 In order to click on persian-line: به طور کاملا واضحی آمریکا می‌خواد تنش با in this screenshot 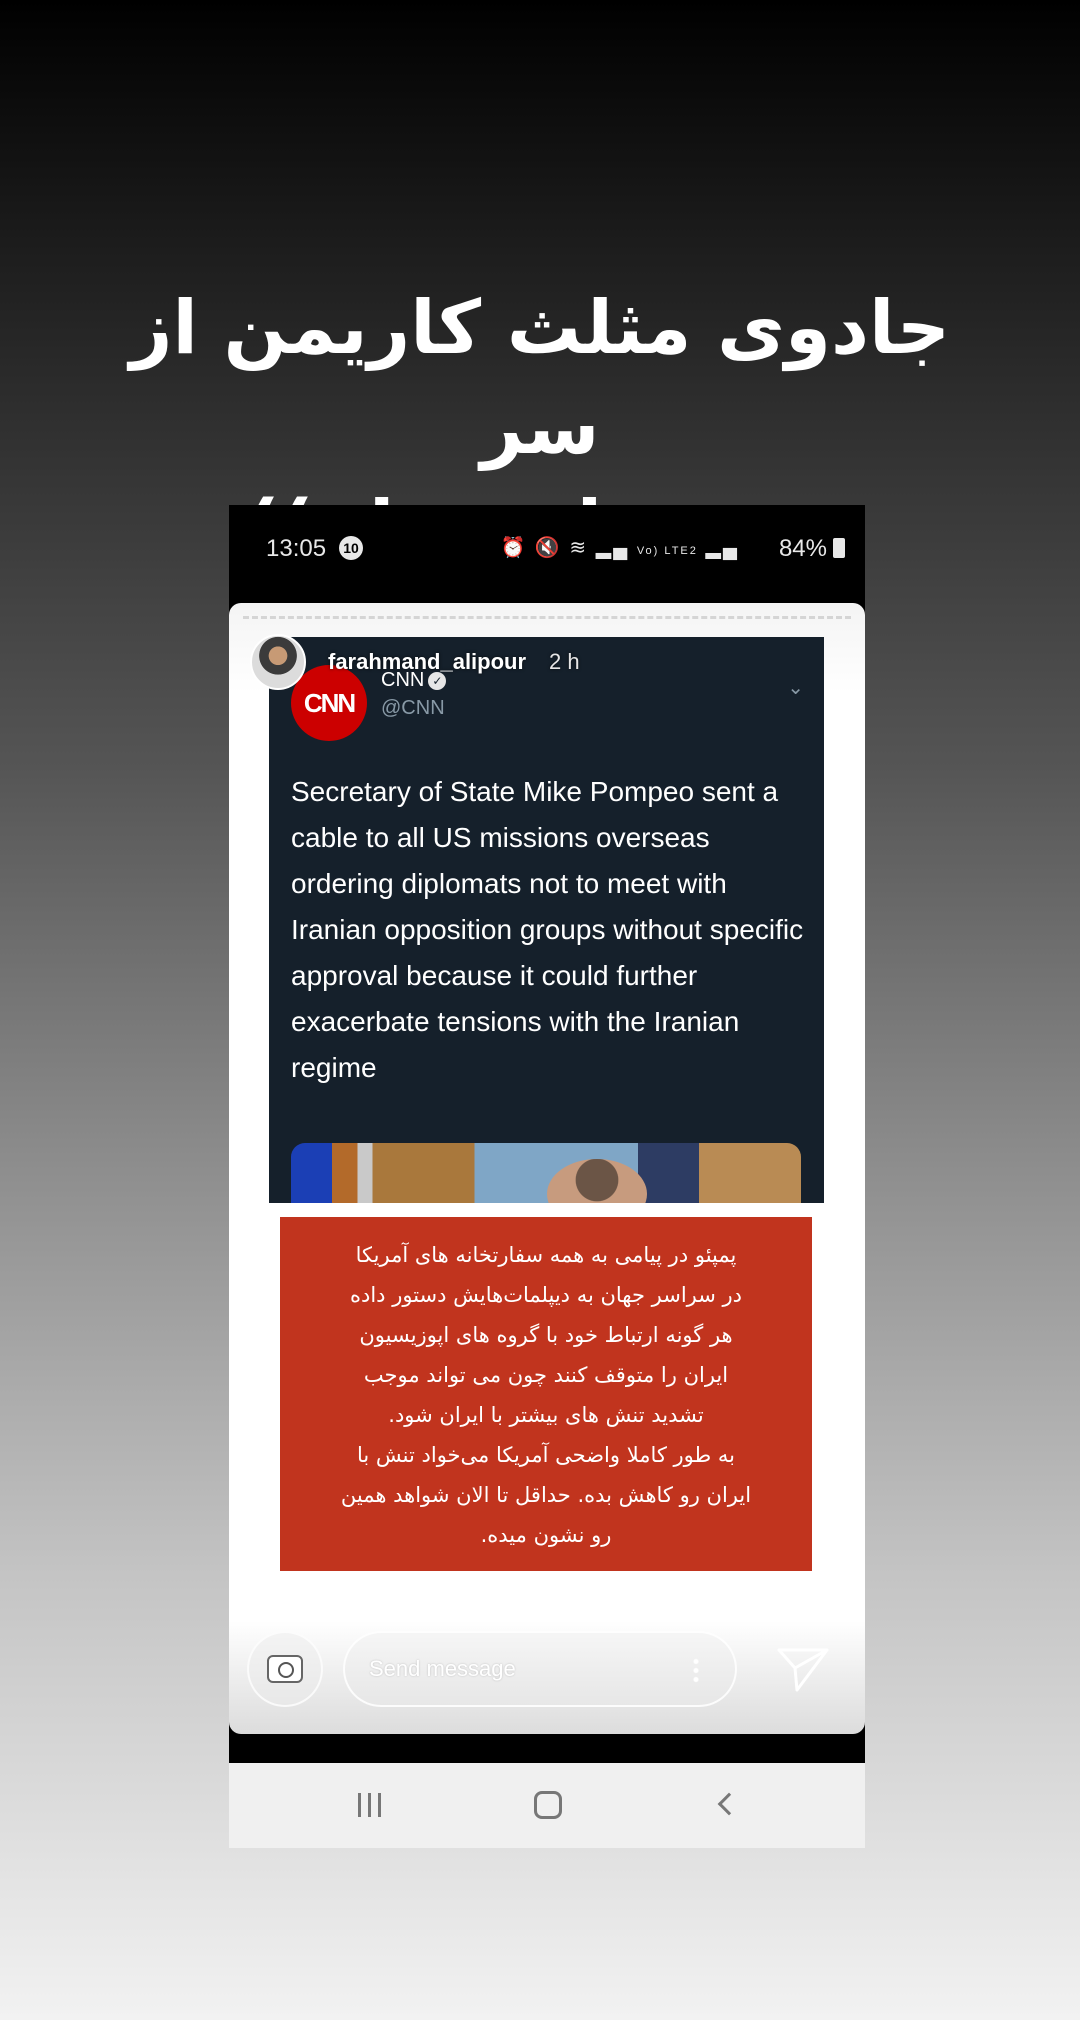, I will do `click(546, 1455)`.